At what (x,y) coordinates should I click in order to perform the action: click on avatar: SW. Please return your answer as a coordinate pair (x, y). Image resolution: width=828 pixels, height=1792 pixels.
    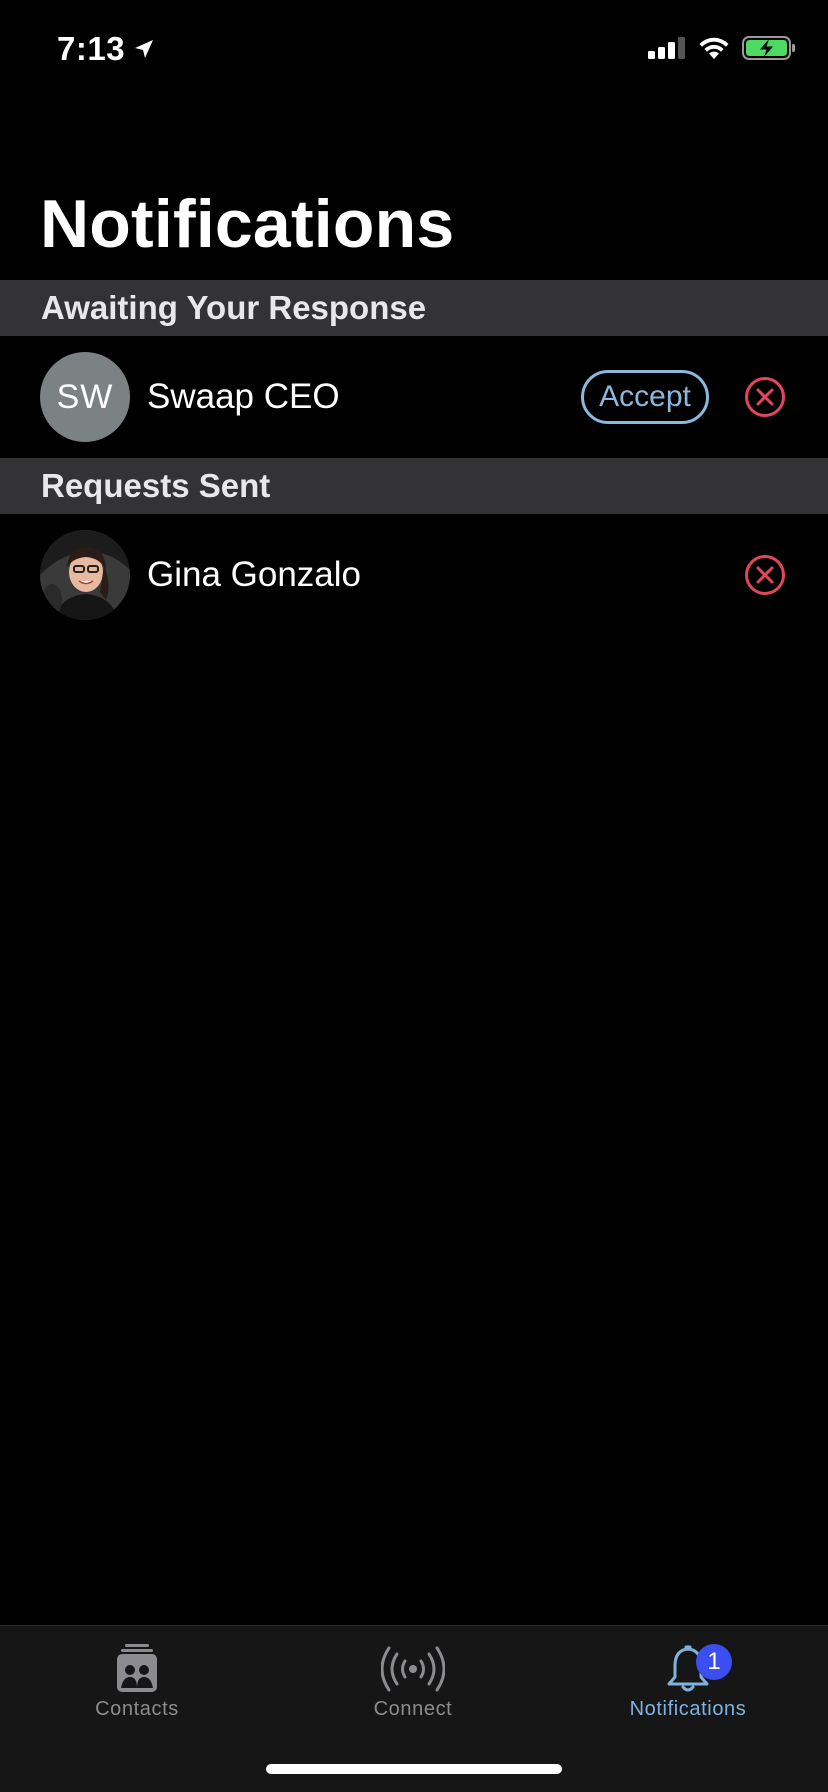
    Looking at the image, I should click on (85, 397).